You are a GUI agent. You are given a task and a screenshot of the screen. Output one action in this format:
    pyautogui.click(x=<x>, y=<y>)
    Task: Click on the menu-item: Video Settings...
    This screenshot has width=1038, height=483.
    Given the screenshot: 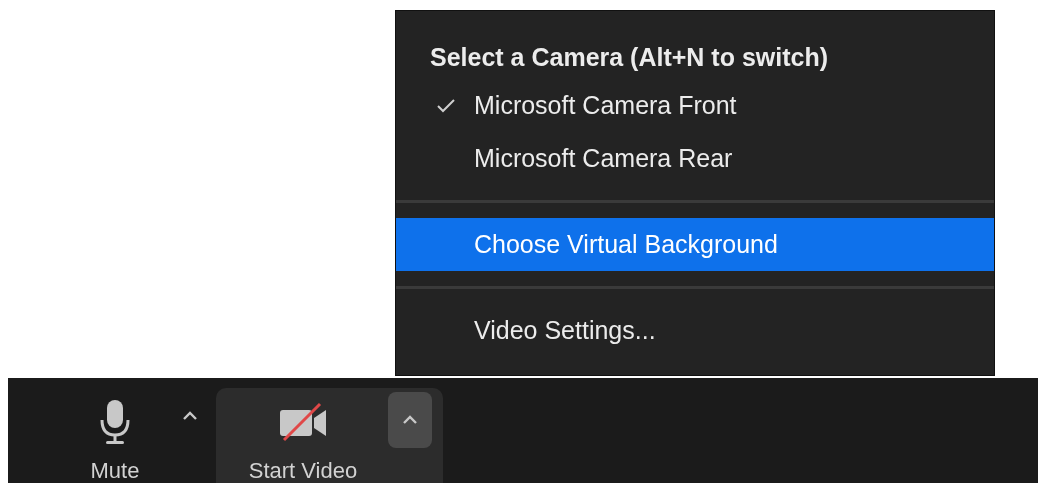 What is the action you would take?
    pyautogui.click(x=695, y=330)
    